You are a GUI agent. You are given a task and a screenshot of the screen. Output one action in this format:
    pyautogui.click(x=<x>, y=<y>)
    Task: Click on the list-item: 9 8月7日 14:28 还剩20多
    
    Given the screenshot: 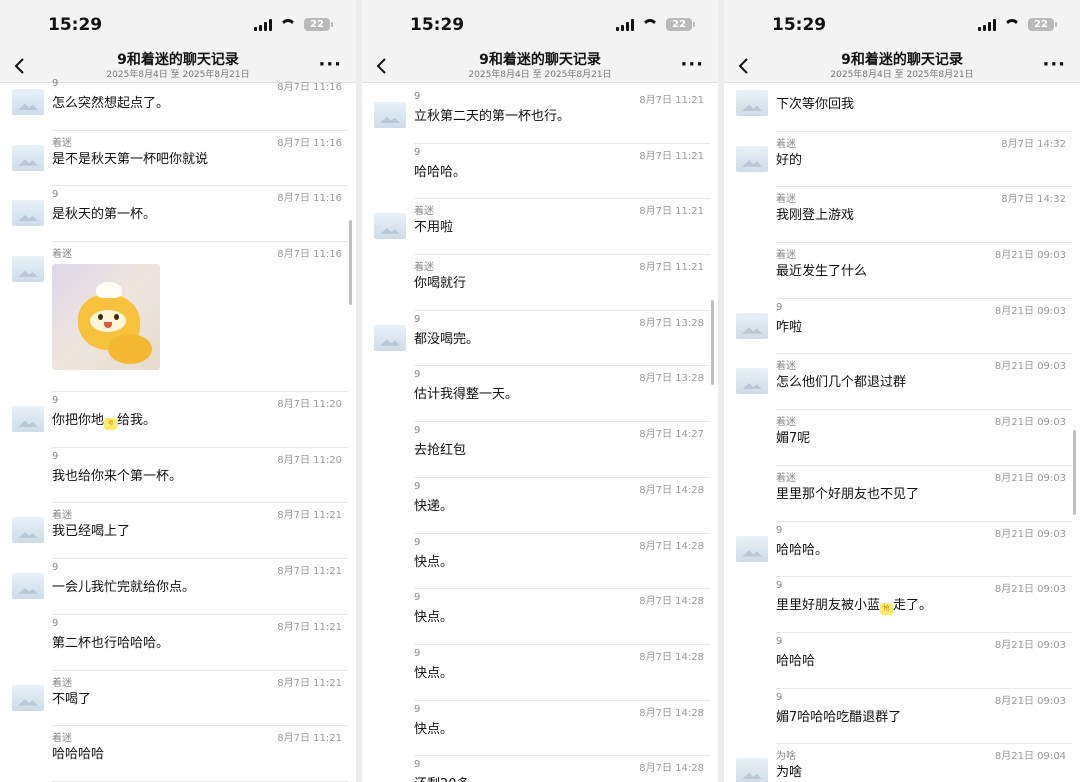 What is the action you would take?
    pyautogui.click(x=540, y=769)
    